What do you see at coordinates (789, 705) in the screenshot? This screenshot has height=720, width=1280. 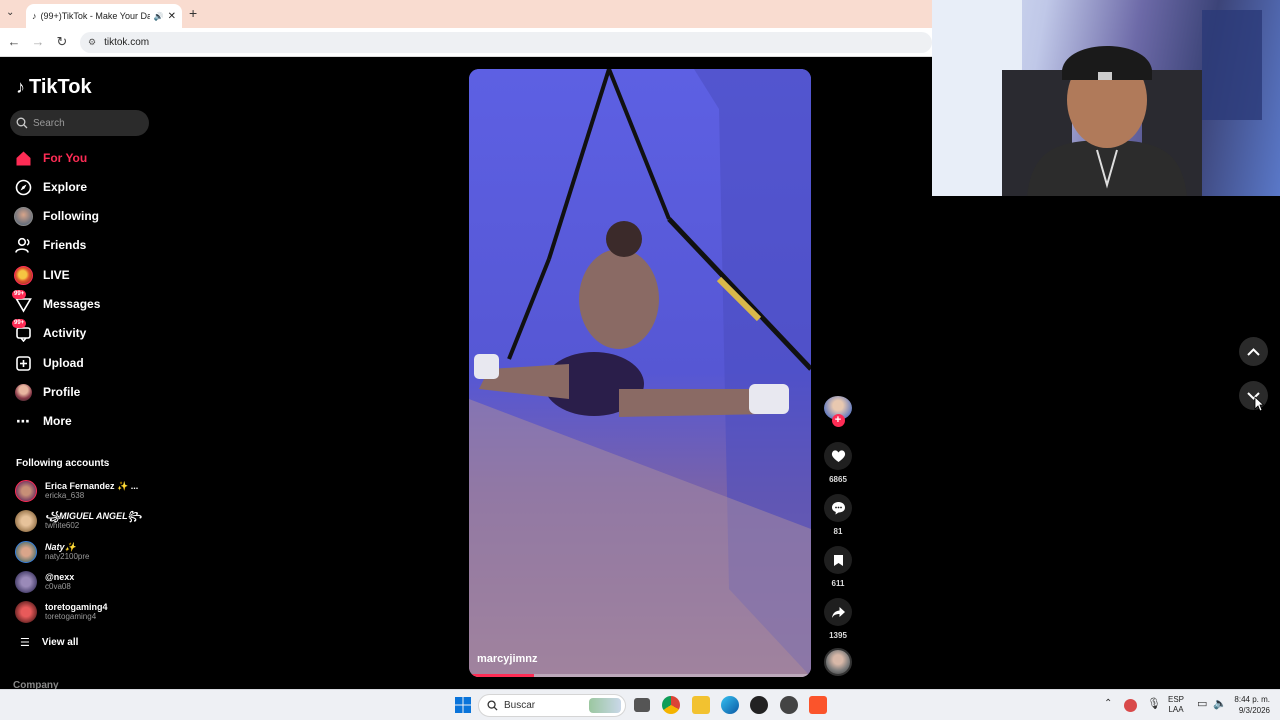 I see `steam-icon` at bounding box center [789, 705].